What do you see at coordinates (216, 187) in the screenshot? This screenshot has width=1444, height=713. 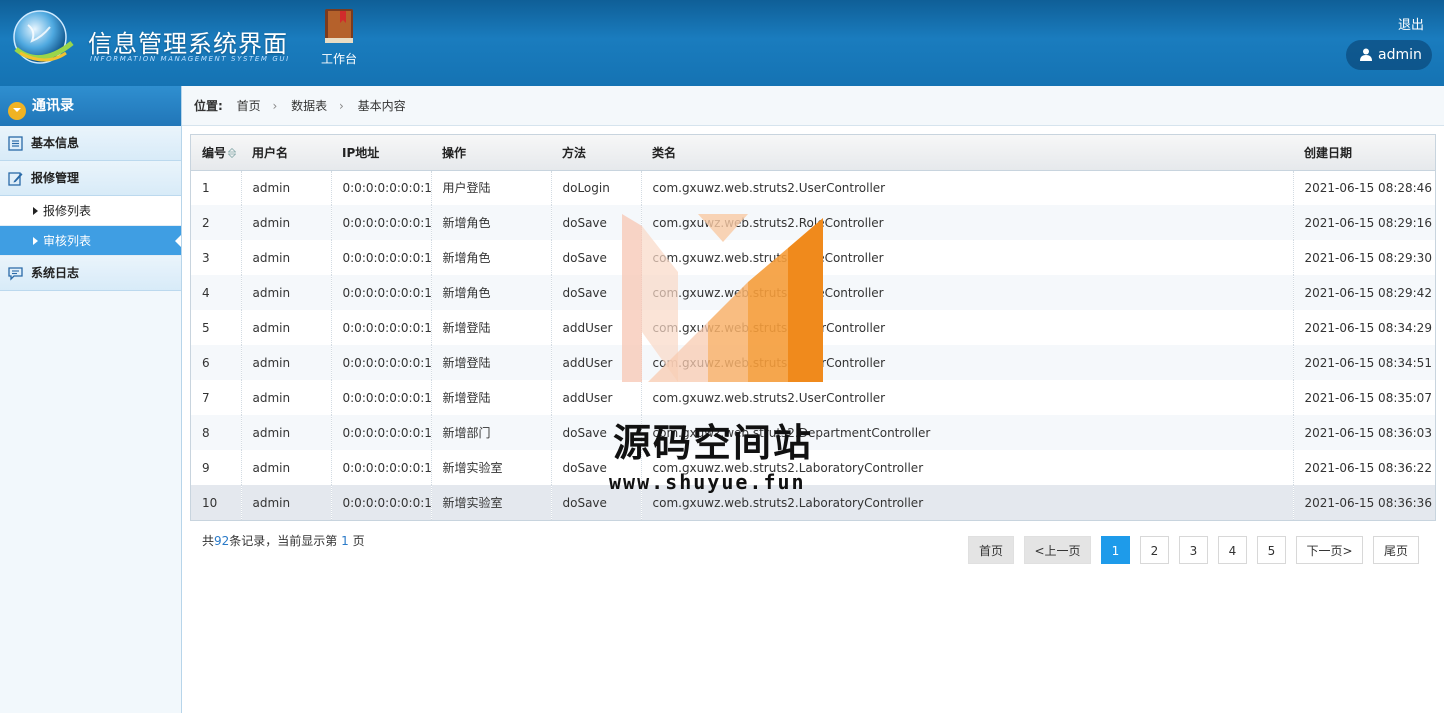 I see `cell-id: 1` at bounding box center [216, 187].